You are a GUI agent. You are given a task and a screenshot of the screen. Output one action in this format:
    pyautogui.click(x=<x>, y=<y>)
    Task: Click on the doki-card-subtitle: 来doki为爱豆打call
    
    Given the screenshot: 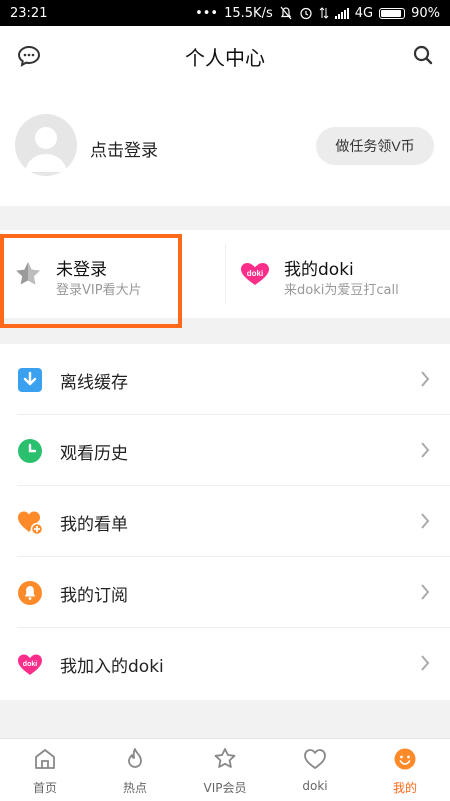 What is the action you would take?
    pyautogui.click(x=341, y=290)
    